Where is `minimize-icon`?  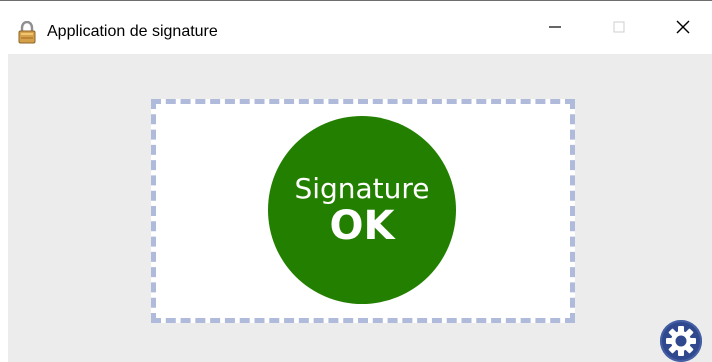
minimize-icon is located at coordinates (555, 27).